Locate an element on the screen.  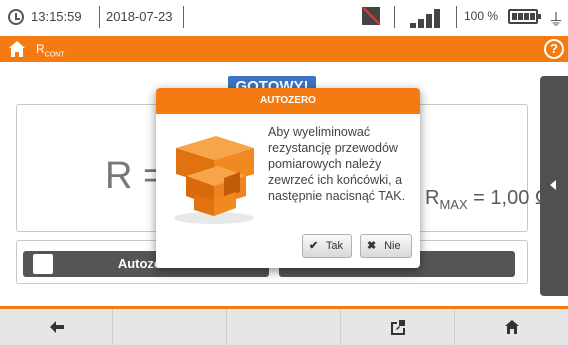
power-plug-icon: ⏚ is located at coordinates (556, 20).